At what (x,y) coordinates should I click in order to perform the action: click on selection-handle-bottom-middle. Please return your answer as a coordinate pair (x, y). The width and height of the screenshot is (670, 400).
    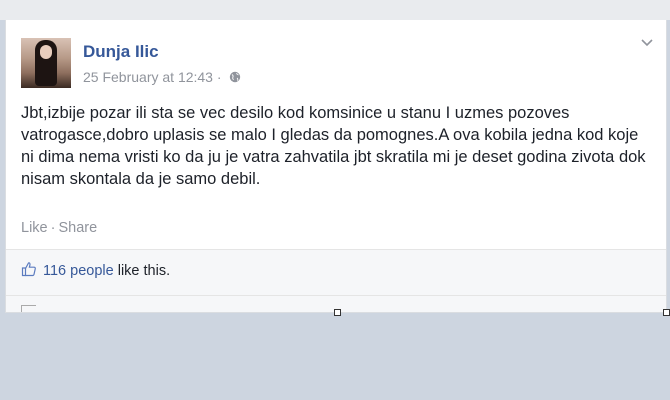
    Looking at the image, I should click on (337, 312).